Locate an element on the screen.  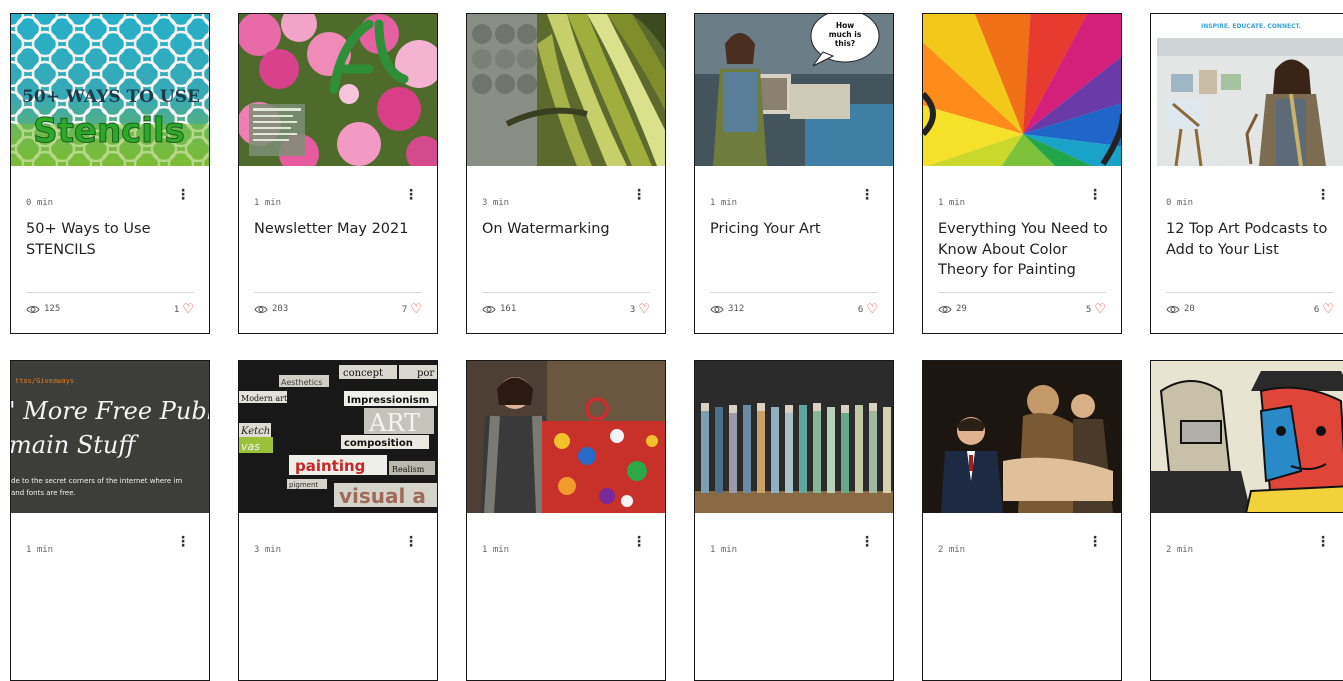
post-image: 50+ WAYS TO USE Stencils is located at coordinates (110, 90).